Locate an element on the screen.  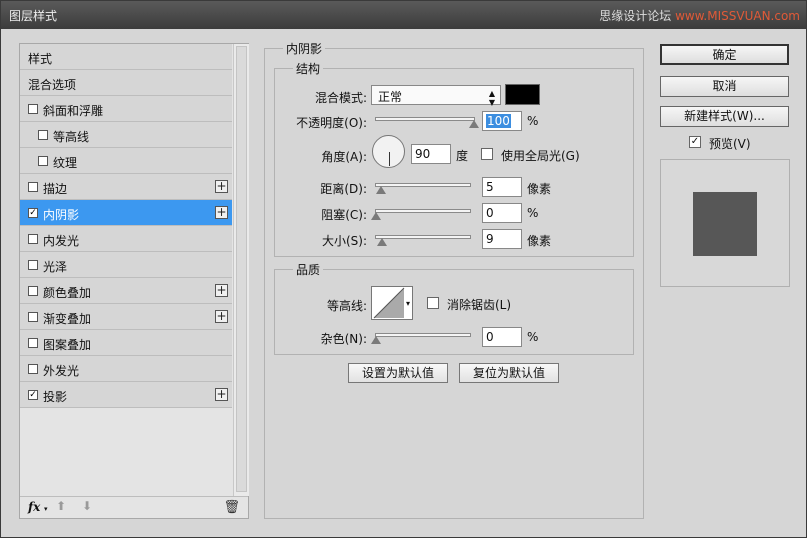
anti-alias-label: 消除锯齿(L) is located at coordinates (479, 305).